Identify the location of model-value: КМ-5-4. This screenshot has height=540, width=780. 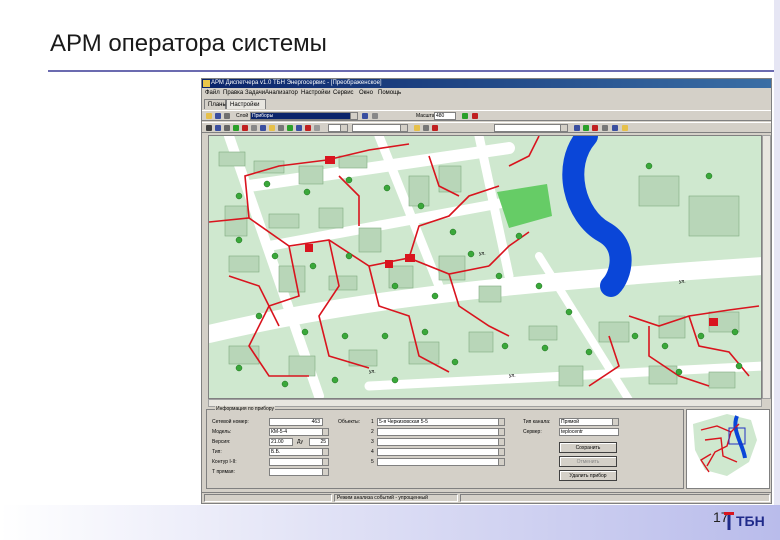
(279, 432).